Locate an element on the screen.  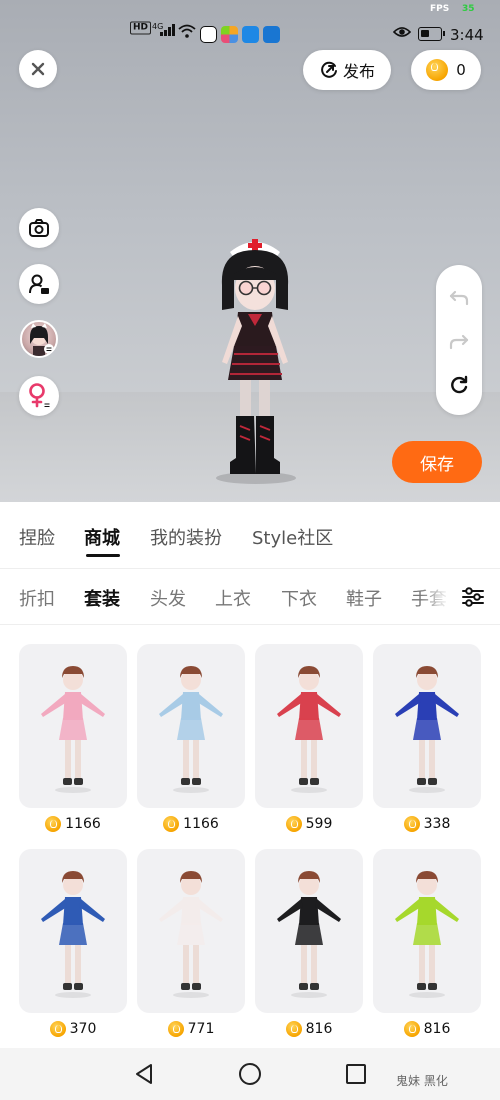
coin-balance: 0 is located at coordinates (461, 70).